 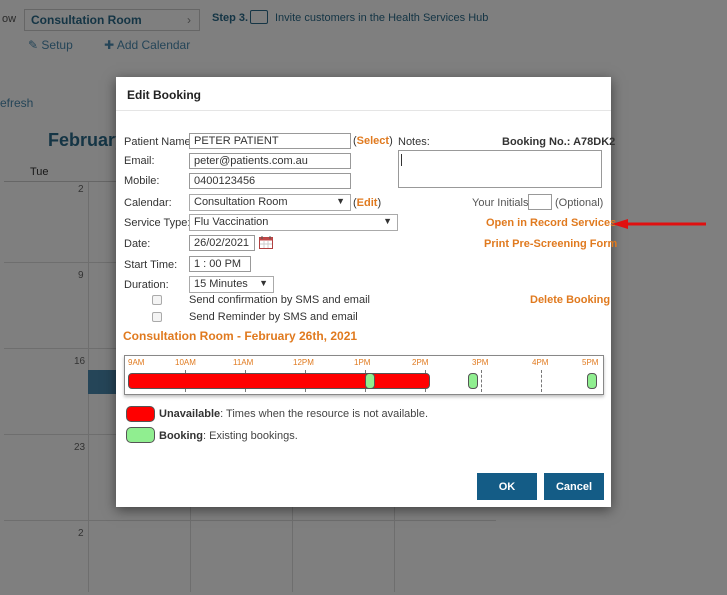 I want to click on cancel-button: Cancel, so click(x=574, y=486).